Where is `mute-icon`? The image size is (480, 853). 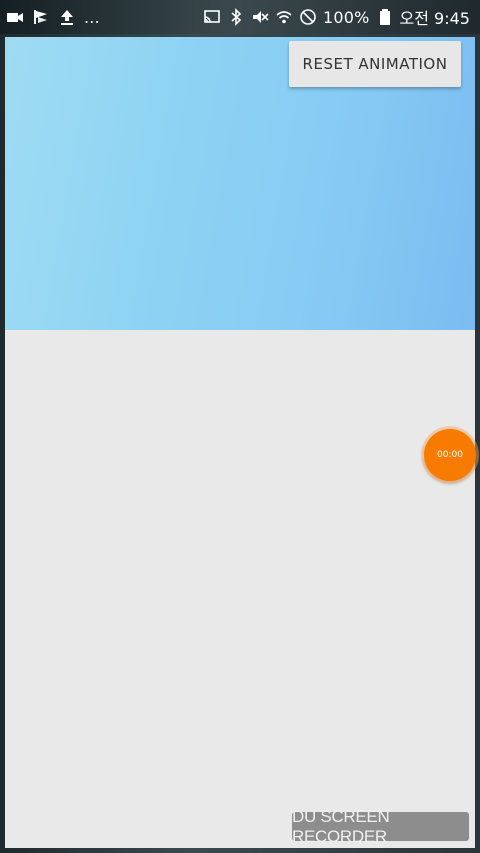 mute-icon is located at coordinates (260, 17).